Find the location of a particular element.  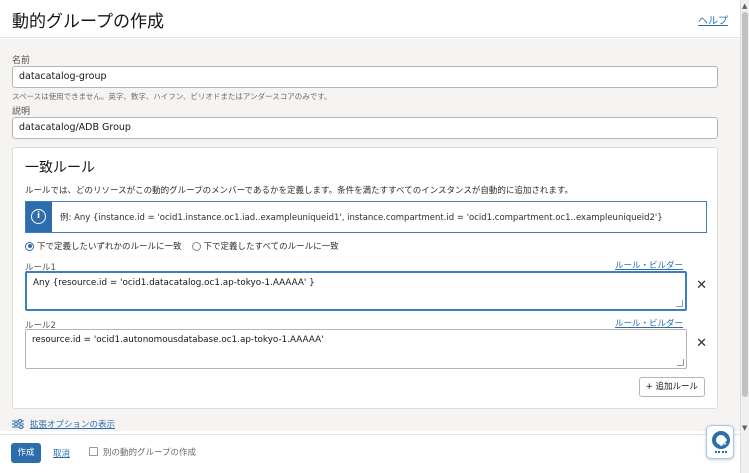

vertical-scrollbar: ▲ ▼ is located at coordinates (744, 236).